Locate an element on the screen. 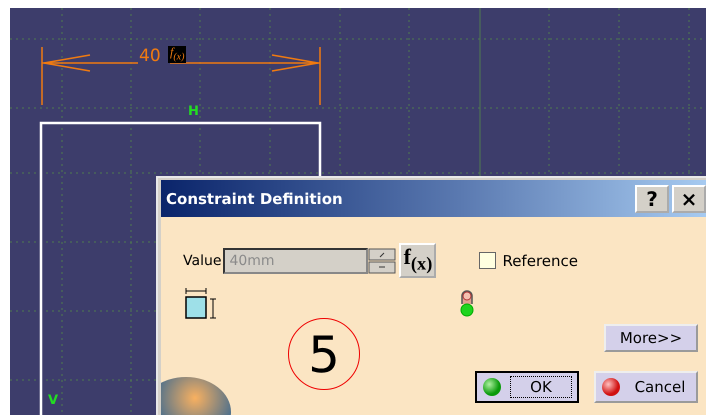  vertical-constraint: V is located at coordinates (53, 401).